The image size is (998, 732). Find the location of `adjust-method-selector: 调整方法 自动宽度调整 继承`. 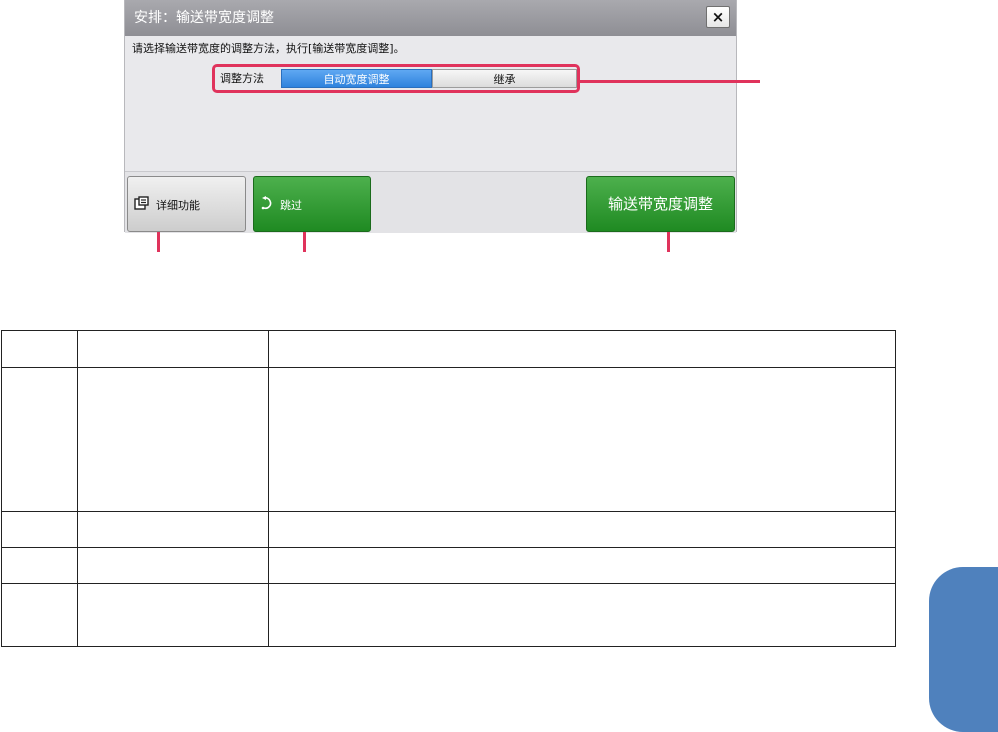

adjust-method-selector: 调整方法 自动宽度调整 继承 is located at coordinates (396, 78).